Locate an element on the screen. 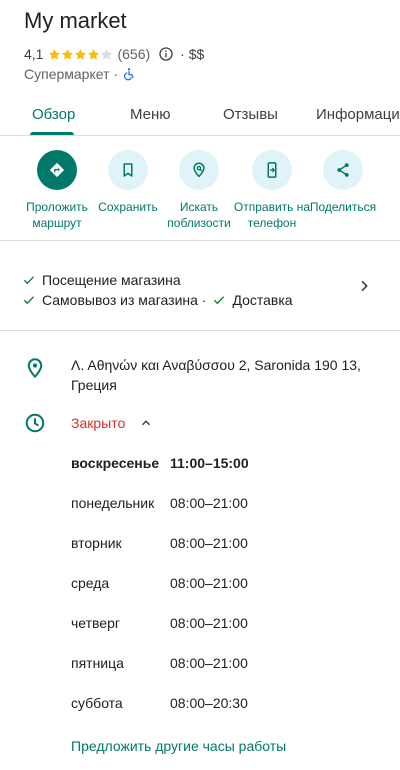  send-to-phone-label: Отправить на телефон is located at coordinates (272, 215).